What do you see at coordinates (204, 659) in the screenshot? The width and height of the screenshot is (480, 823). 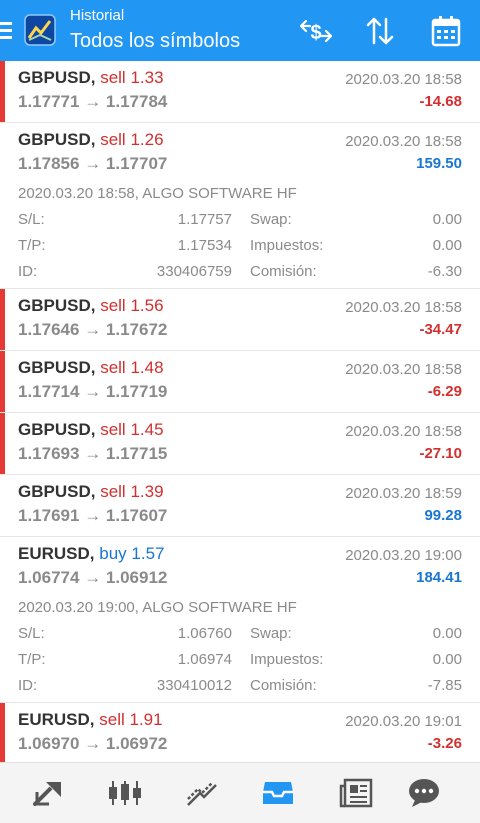 I see `tp-value: 1.06974` at bounding box center [204, 659].